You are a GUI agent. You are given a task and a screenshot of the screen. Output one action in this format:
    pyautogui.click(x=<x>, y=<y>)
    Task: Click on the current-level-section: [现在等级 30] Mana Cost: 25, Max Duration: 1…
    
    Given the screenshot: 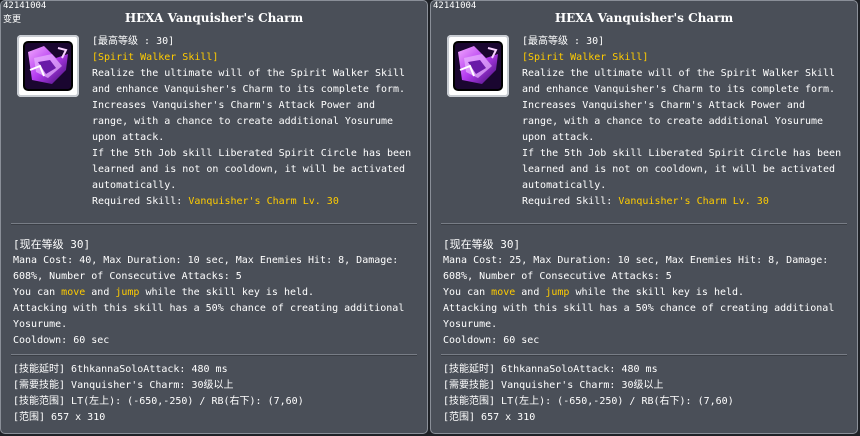 What is the action you would take?
    pyautogui.click(x=648, y=293)
    